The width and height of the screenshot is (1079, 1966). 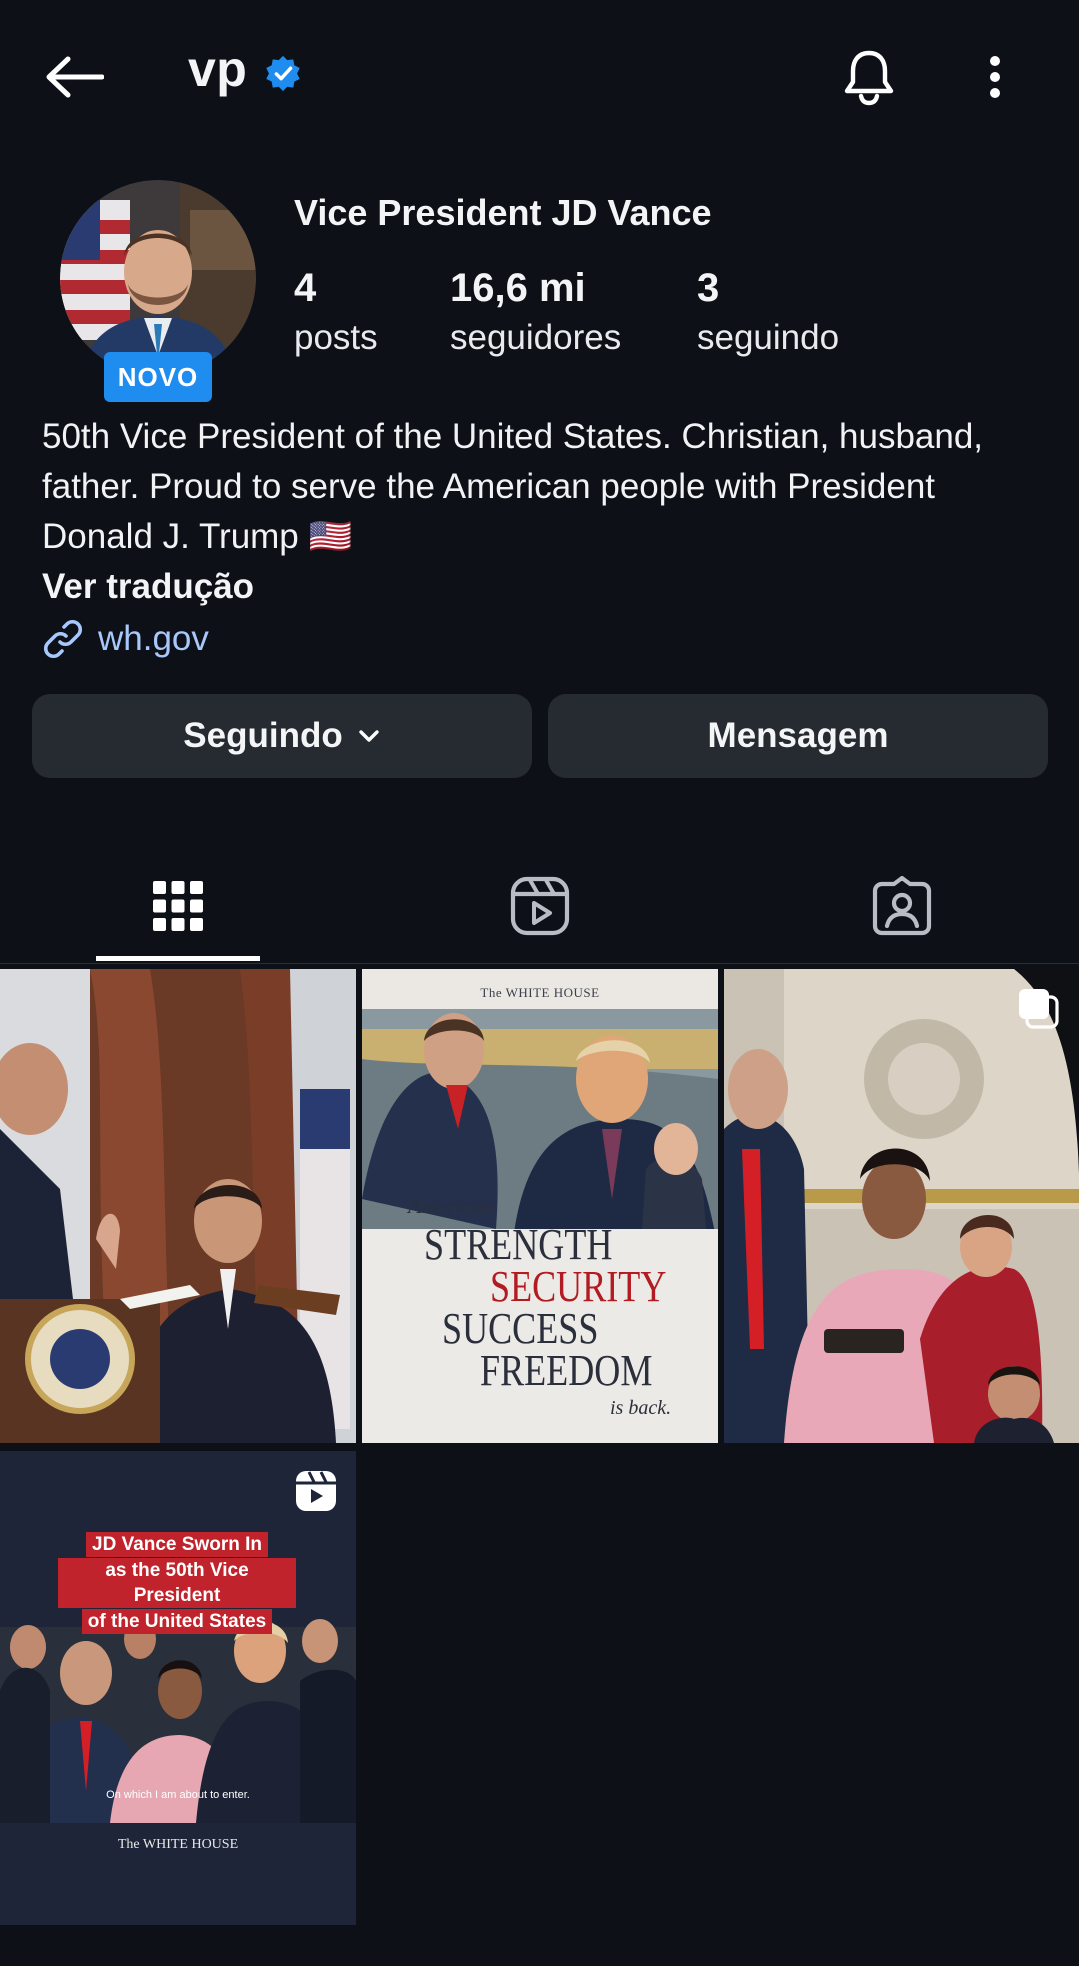 What do you see at coordinates (566, 1370) in the screenshot?
I see `poster-freedom: FREEDOM` at bounding box center [566, 1370].